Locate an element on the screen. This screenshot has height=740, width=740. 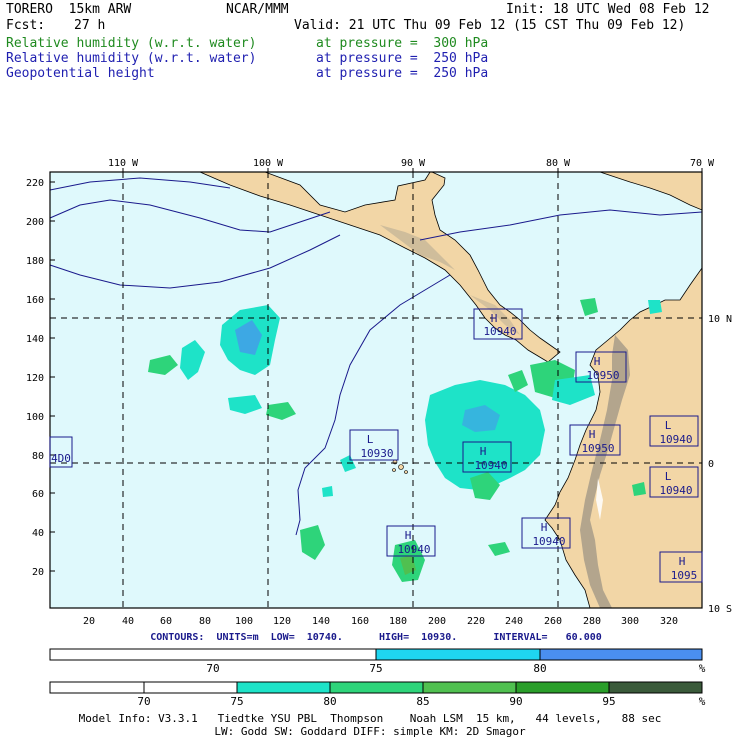
legend-bar-300hpa: 70 75 80 85 90 95 % is located at coordinates (377, 694).